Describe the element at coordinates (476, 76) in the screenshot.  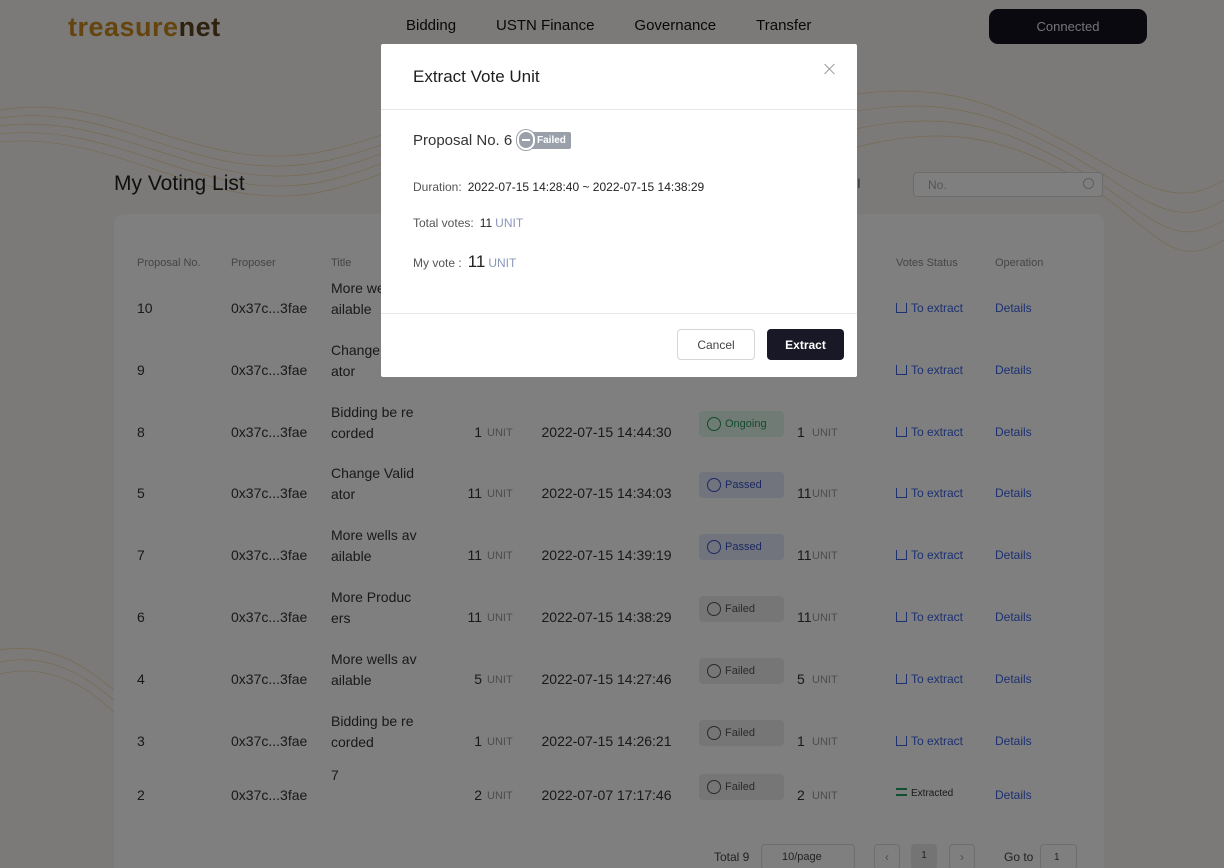
I see `modal-title: Extract Vote Unit` at that location.